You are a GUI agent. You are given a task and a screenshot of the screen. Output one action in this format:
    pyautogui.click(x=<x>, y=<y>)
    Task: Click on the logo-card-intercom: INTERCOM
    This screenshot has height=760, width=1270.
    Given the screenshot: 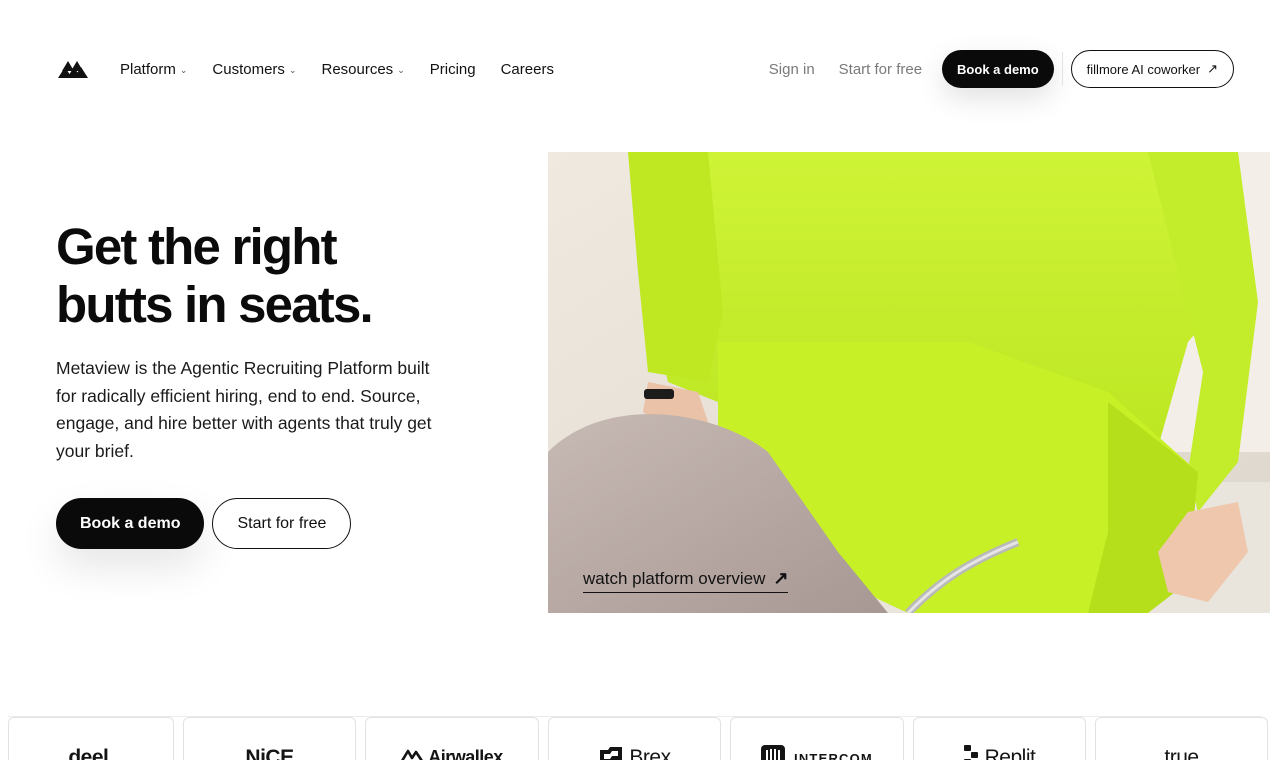 What is the action you would take?
    pyautogui.click(x=817, y=738)
    